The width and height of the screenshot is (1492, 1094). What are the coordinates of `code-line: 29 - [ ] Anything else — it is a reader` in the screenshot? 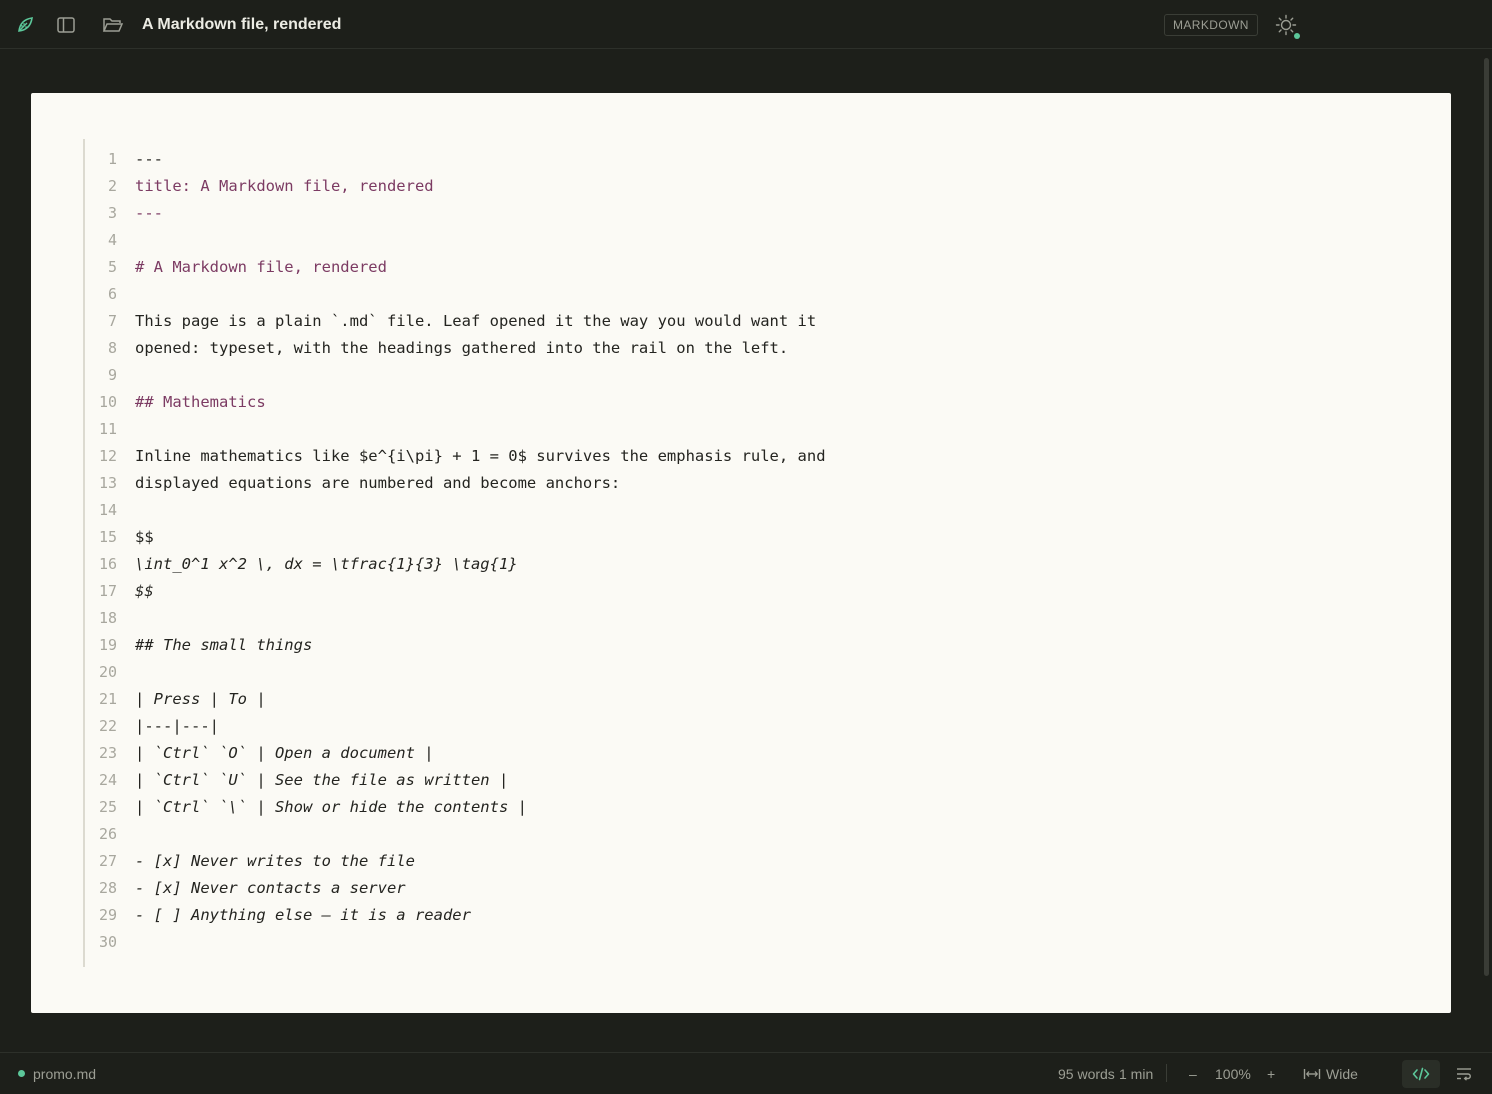 It's located at (725, 915).